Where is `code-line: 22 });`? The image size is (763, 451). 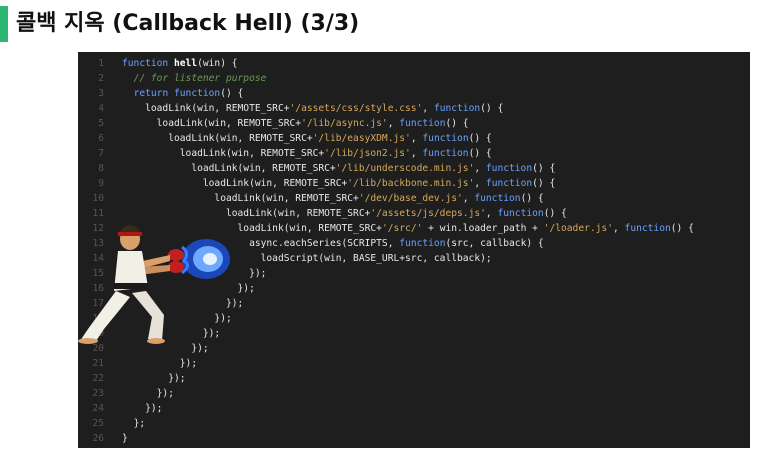 code-line: 22 }); is located at coordinates (414, 378).